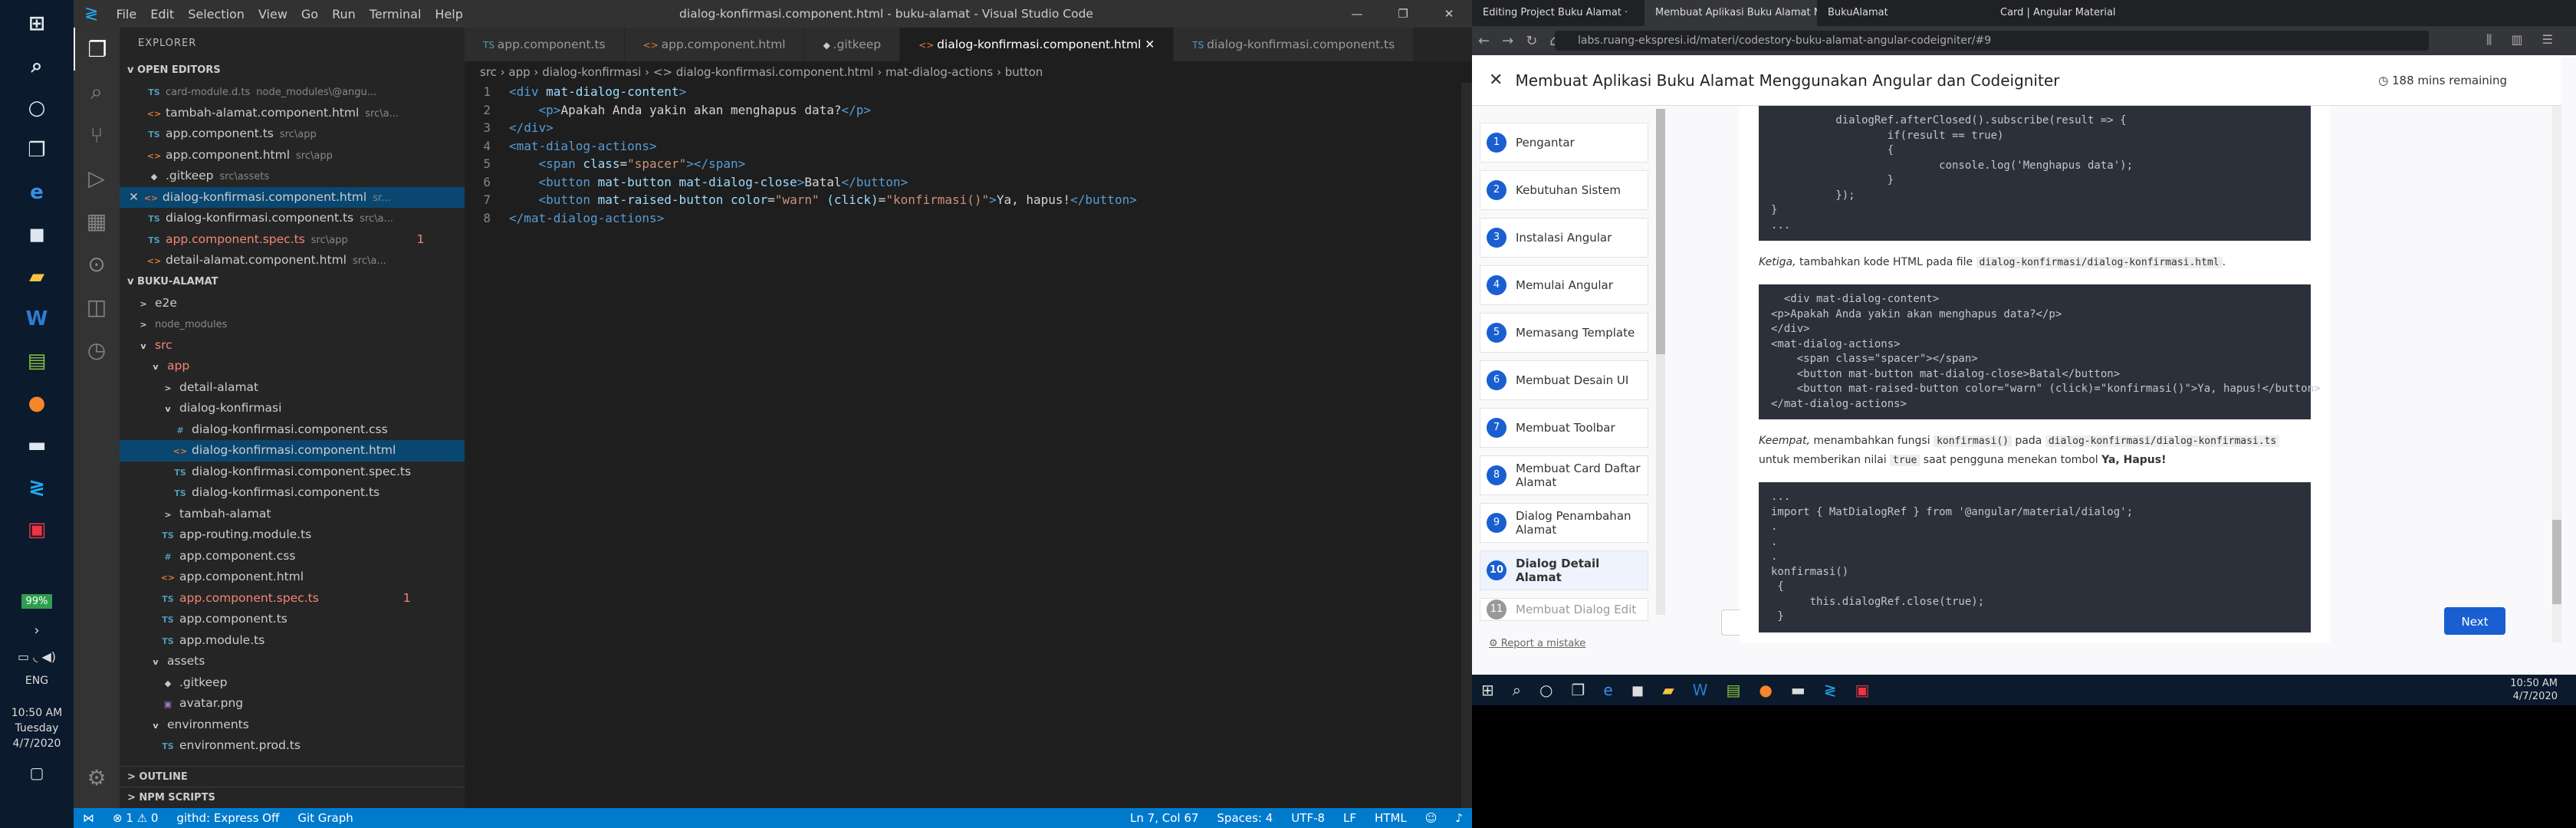 The width and height of the screenshot is (2576, 828). I want to click on tree-item: v environments, so click(293, 726).